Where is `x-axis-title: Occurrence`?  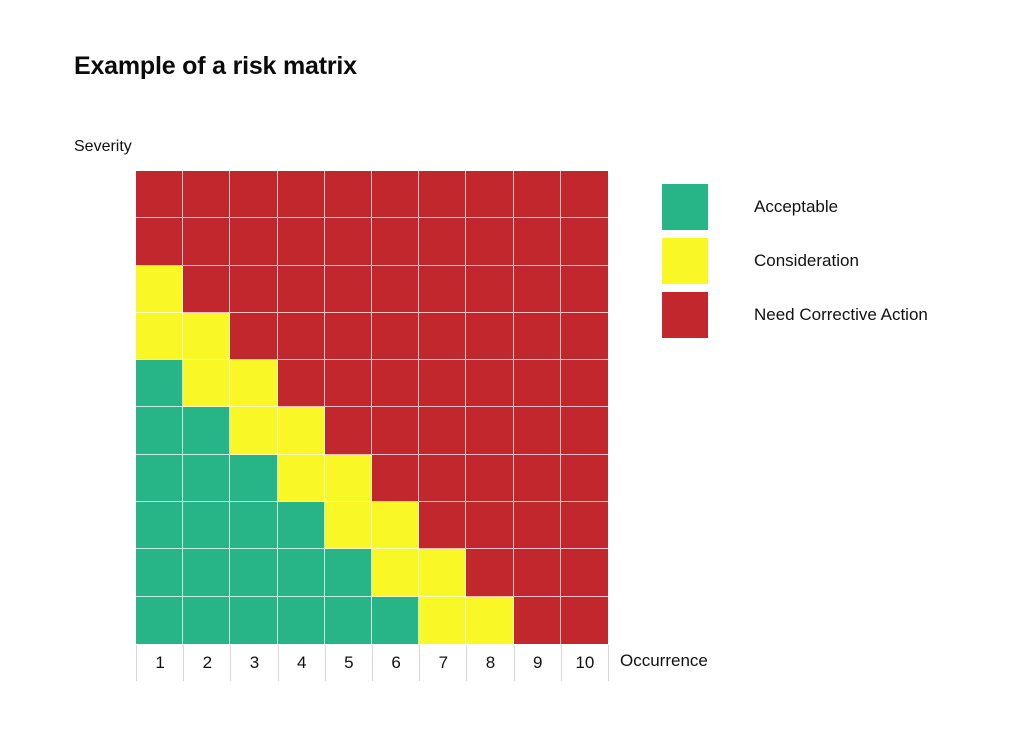 x-axis-title: Occurrence is located at coordinates (664, 660).